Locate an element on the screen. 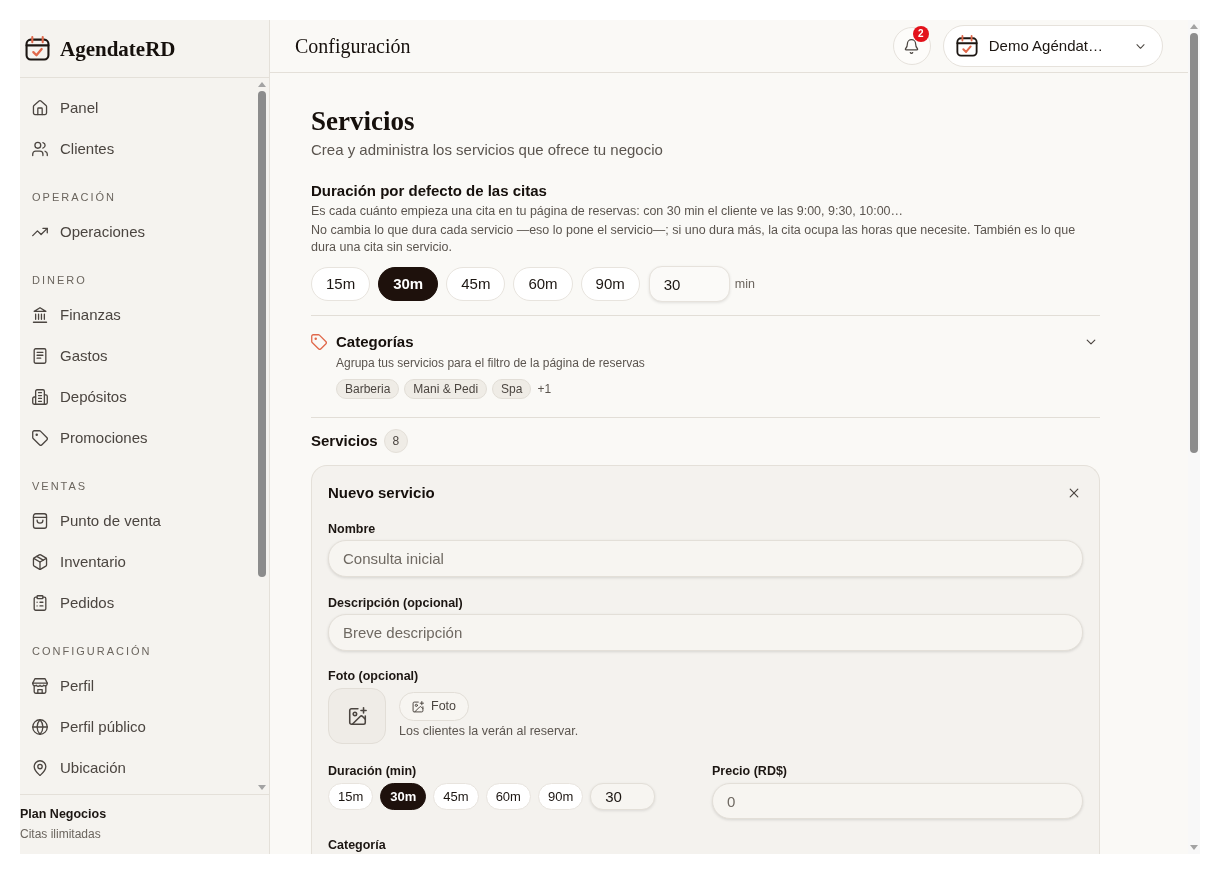 The image size is (1220, 874). upload-photo-button: Foto is located at coordinates (434, 706).